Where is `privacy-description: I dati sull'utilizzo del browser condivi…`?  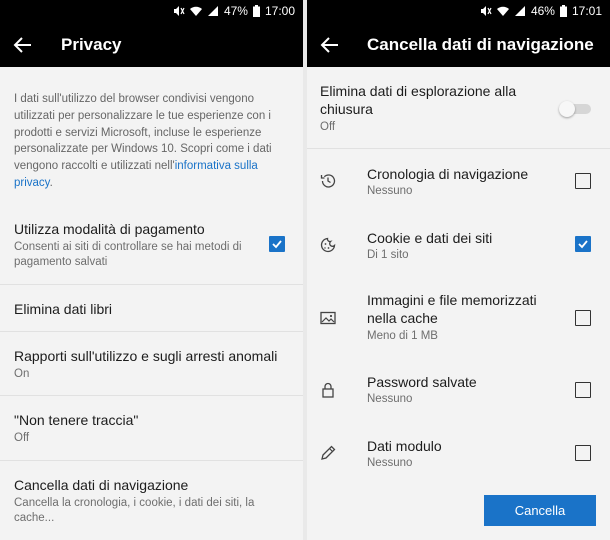
privacy-description: I dati sull'utilizzo del browser condivi… is located at coordinates (149, 141).